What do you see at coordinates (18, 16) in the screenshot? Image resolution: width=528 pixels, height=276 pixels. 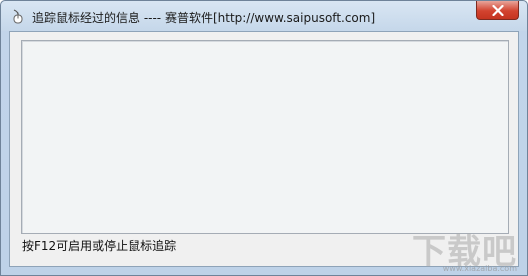 I see `mouse-pointer-icon` at bounding box center [18, 16].